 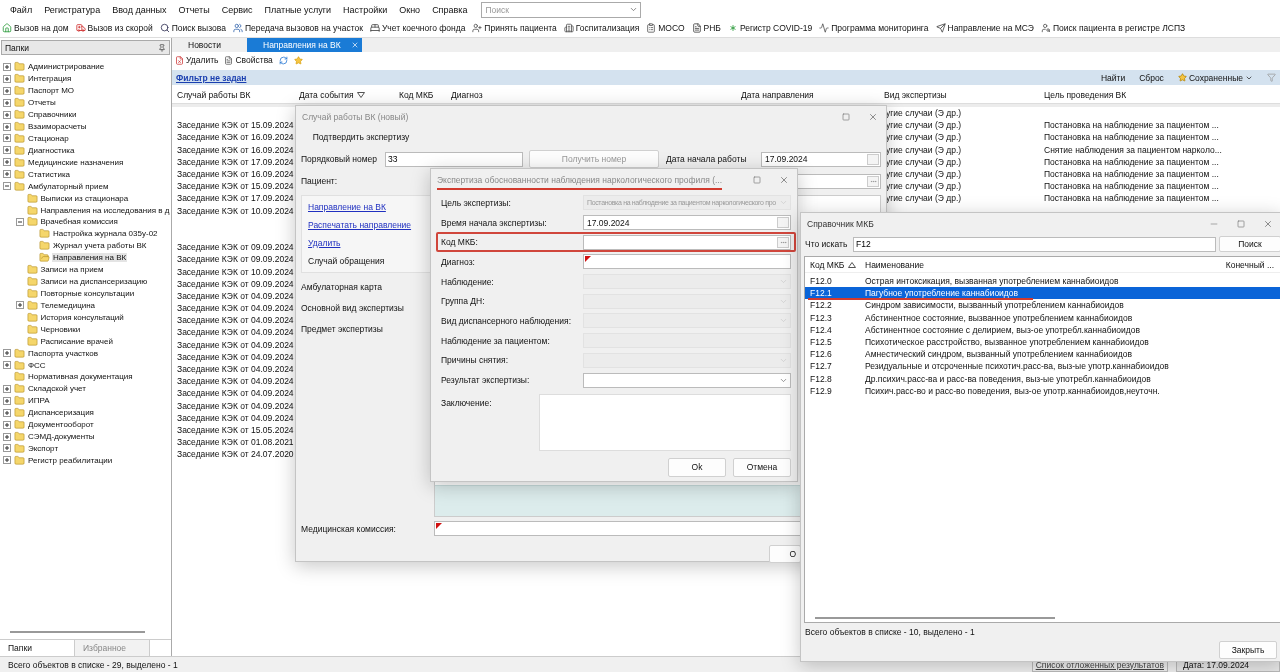 I want to click on tree-item: Нормативная документация, so click(x=80, y=377).